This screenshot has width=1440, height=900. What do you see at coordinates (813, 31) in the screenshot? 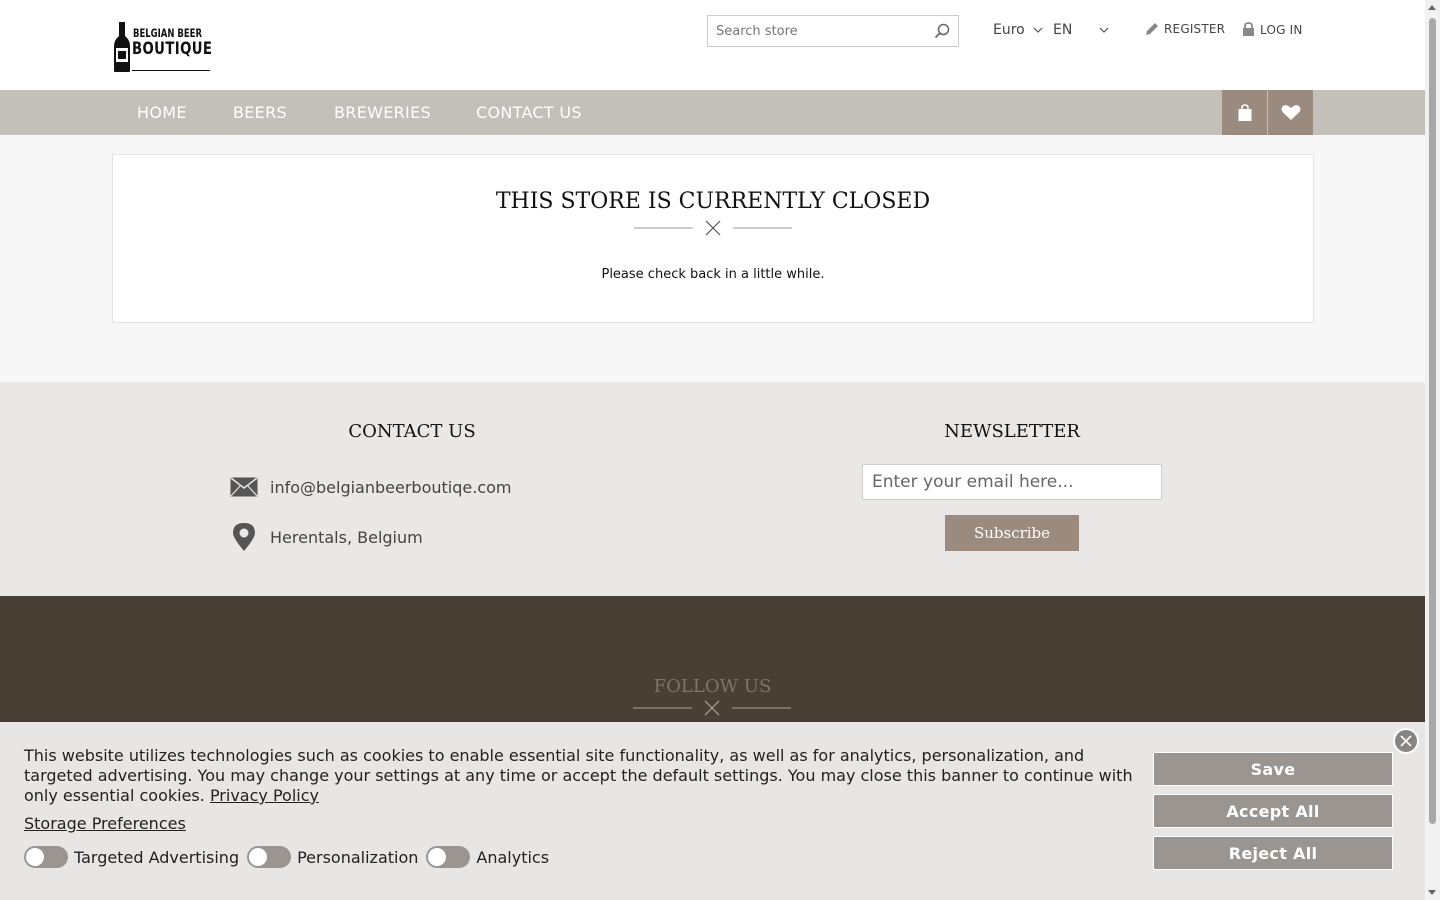
I see `search-input` at bounding box center [813, 31].